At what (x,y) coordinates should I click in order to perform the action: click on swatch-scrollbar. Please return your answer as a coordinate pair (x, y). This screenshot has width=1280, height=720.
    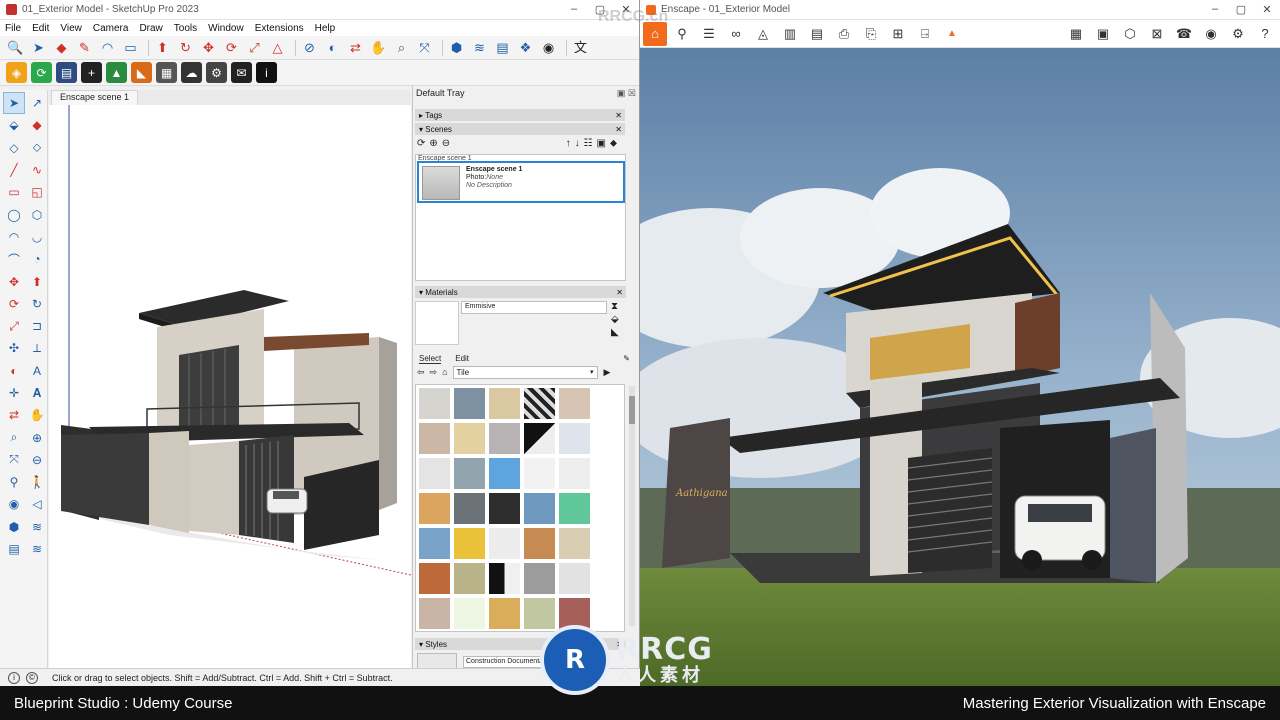
    Looking at the image, I should click on (632, 506).